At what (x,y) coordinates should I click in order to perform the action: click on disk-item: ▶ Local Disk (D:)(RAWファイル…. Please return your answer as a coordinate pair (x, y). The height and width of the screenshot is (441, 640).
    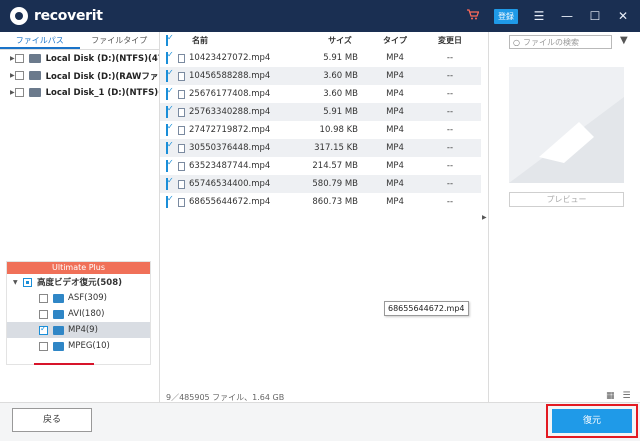
    Looking at the image, I should click on (79, 75).